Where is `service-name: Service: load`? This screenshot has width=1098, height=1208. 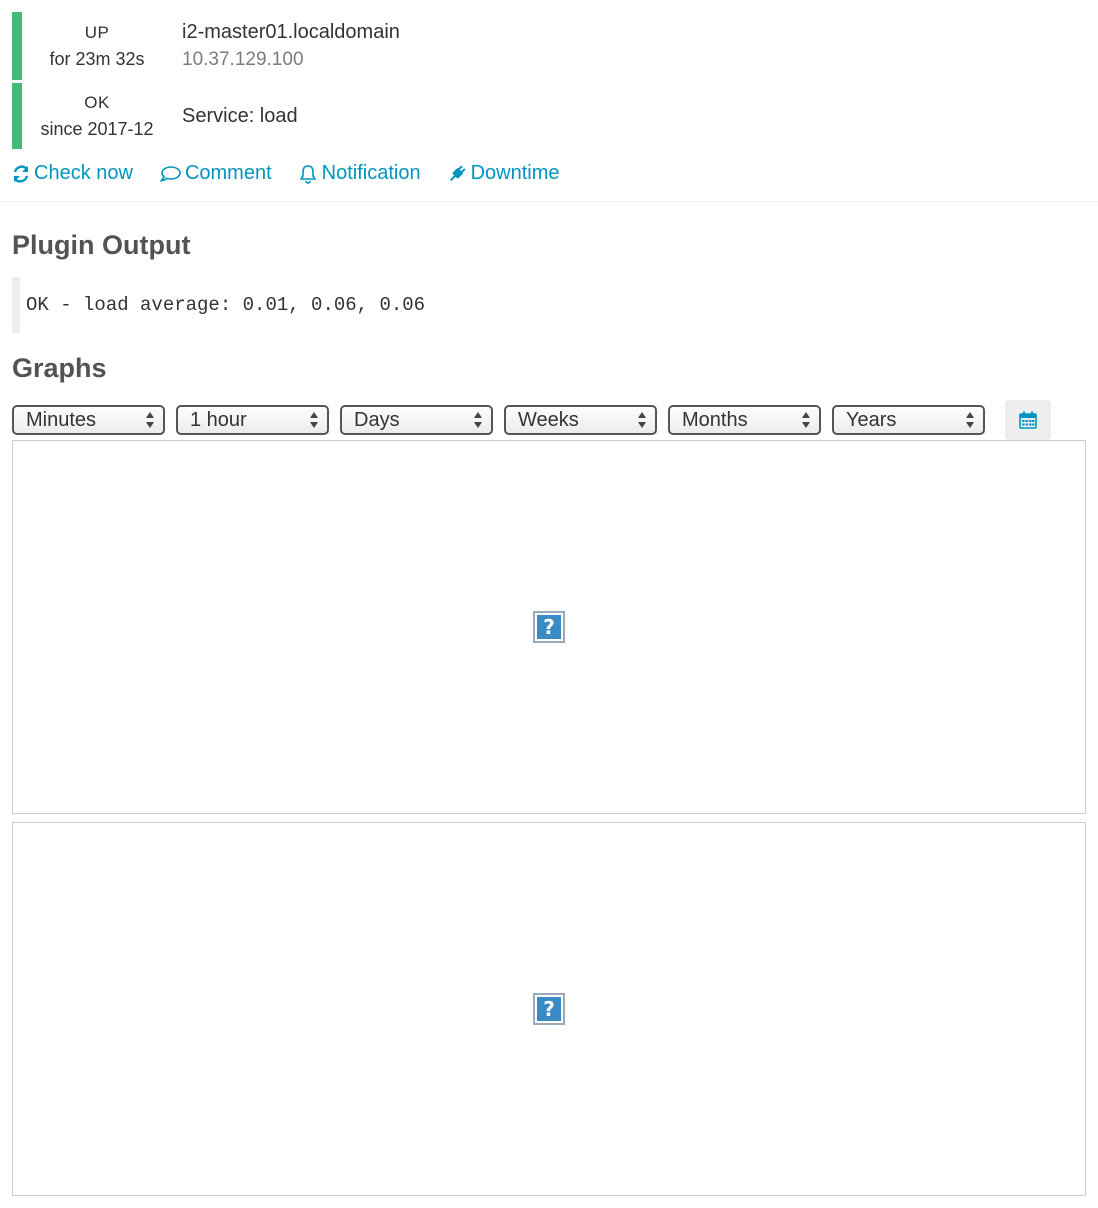
service-name: Service: load is located at coordinates (240, 116).